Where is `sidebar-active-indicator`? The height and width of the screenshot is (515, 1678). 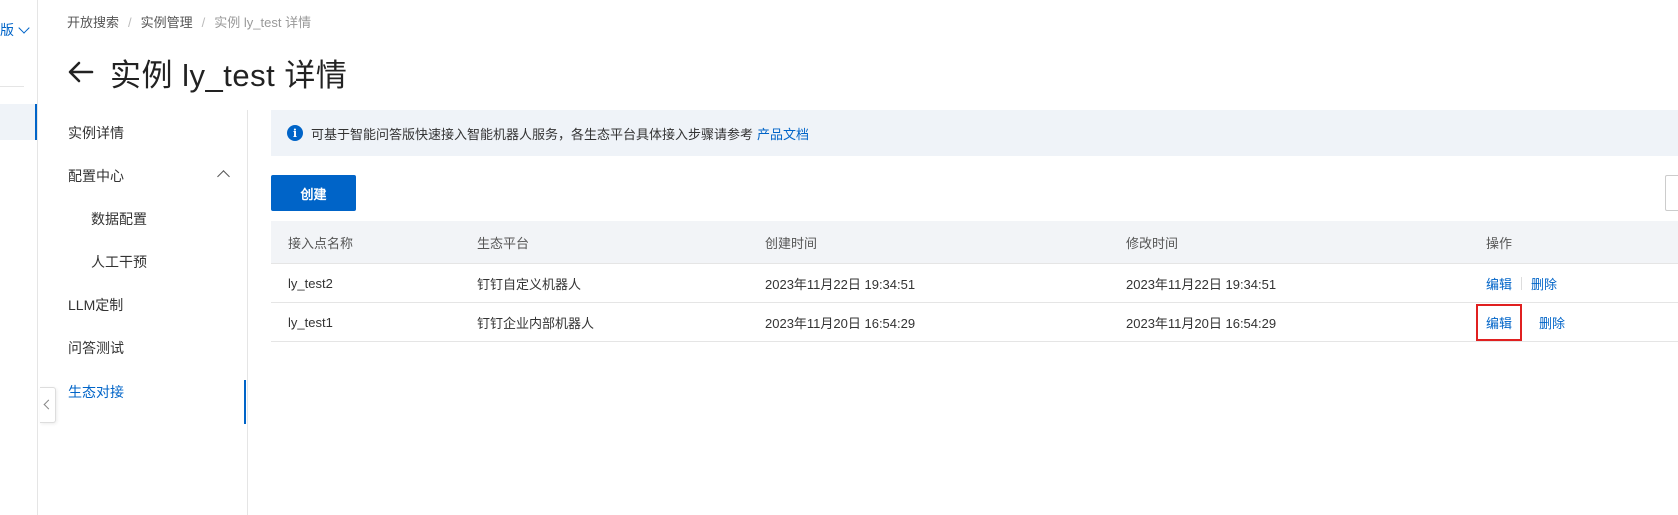
sidebar-active-indicator is located at coordinates (245, 402).